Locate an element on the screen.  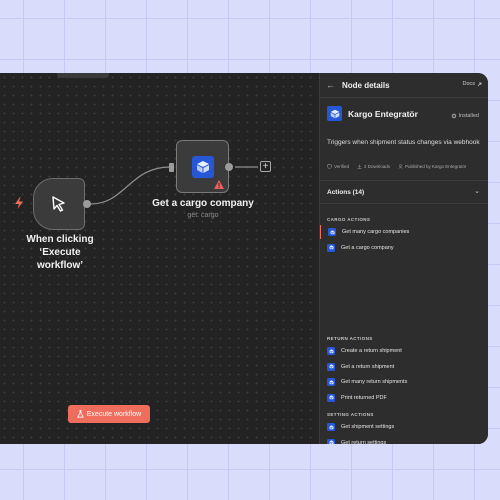
app-identity: Kargo Entegratör is located at coordinates (372, 113).